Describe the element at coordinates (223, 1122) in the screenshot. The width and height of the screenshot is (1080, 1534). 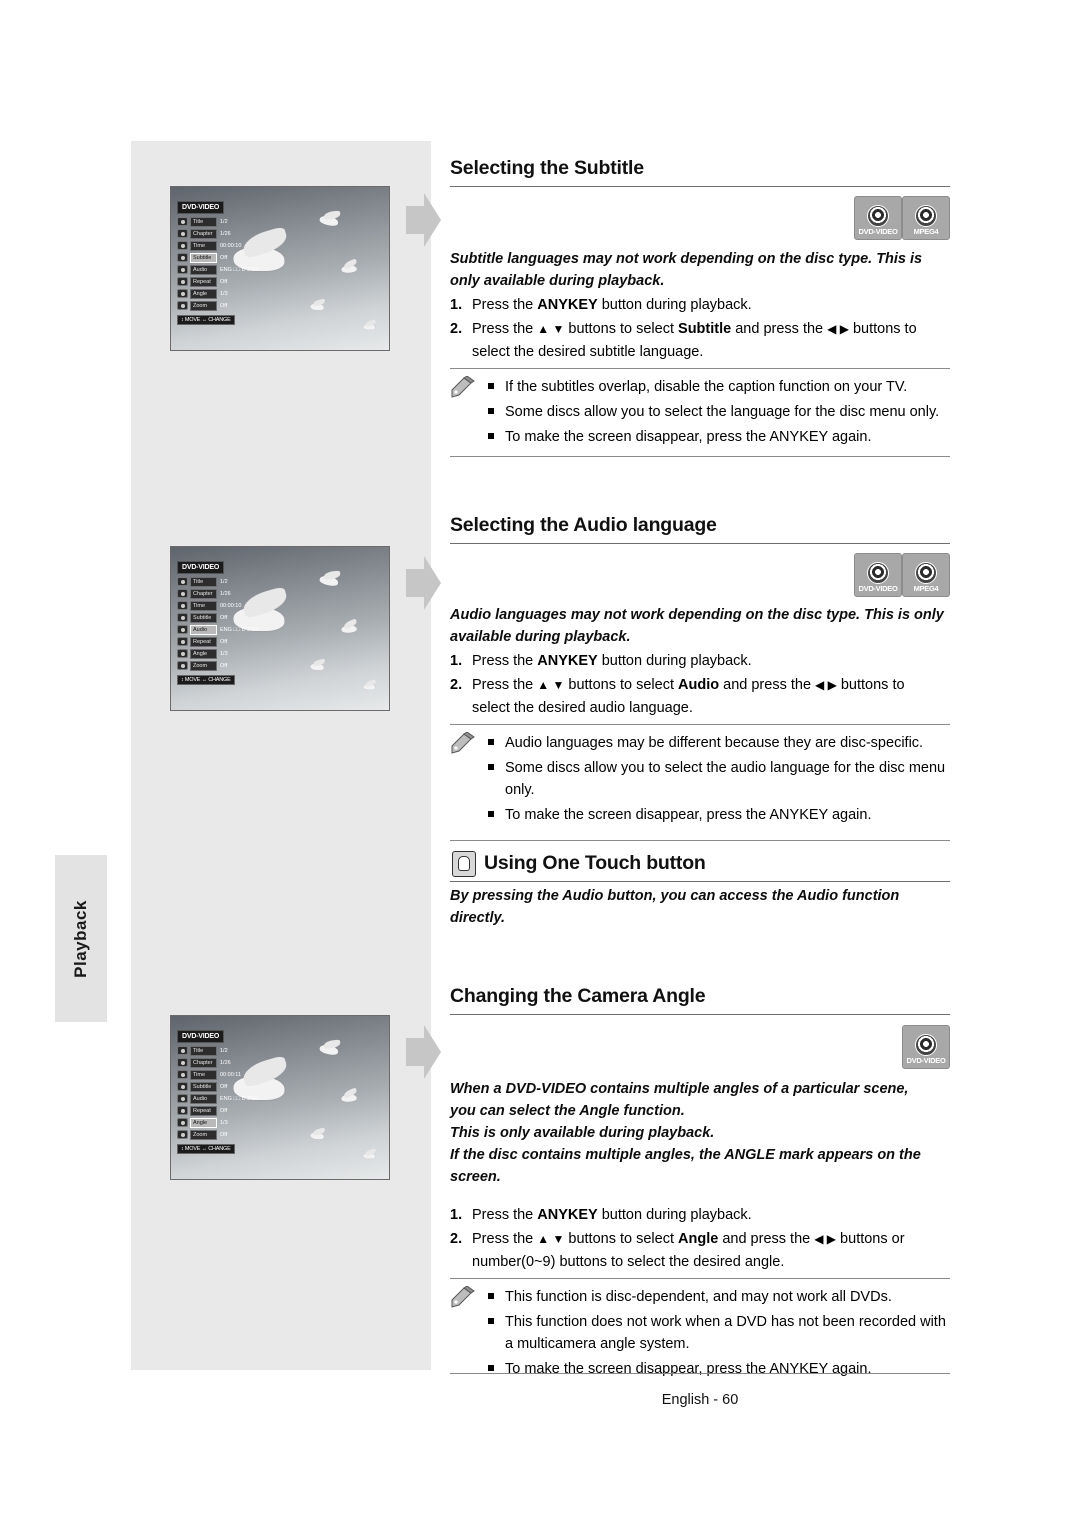
I see `osd-row-angle: Angle 1/3` at that location.